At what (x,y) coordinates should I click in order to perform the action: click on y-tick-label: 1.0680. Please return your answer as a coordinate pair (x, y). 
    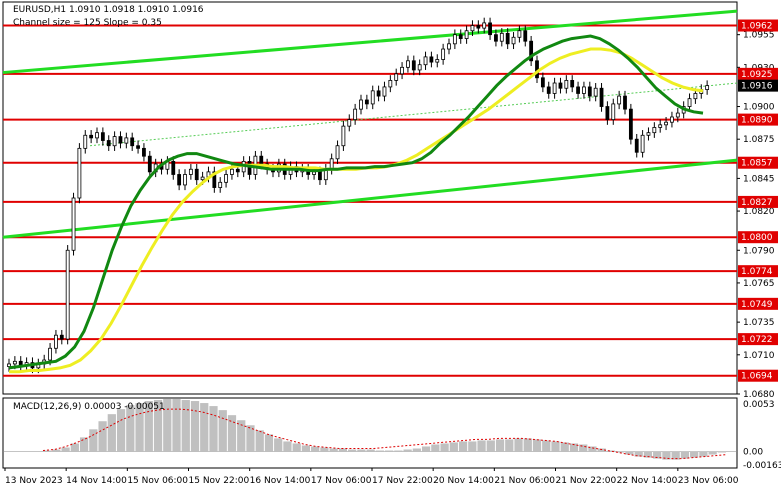
    Looking at the image, I should click on (759, 395).